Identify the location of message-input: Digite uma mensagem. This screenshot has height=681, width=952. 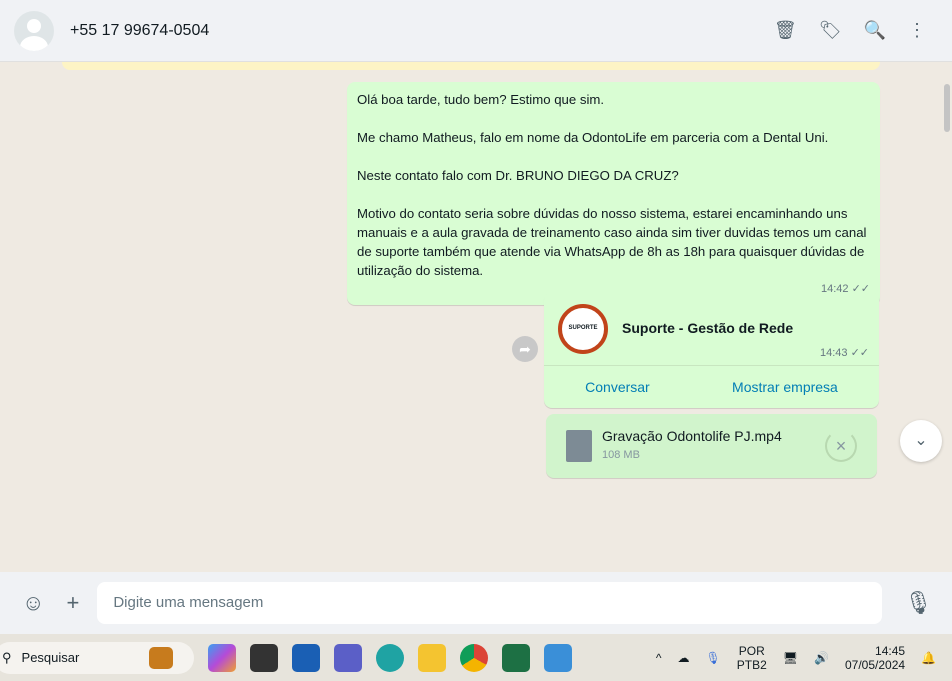
(490, 603).